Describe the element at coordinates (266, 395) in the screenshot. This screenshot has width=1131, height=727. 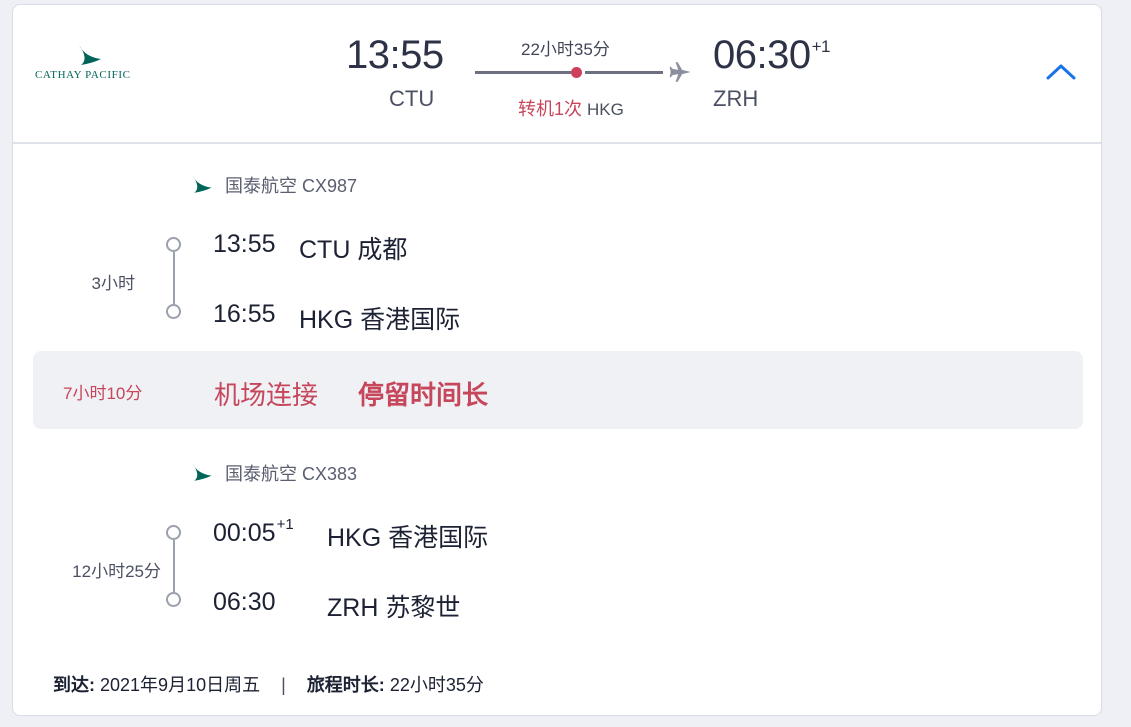
I see `layover-type: 机场连接` at that location.